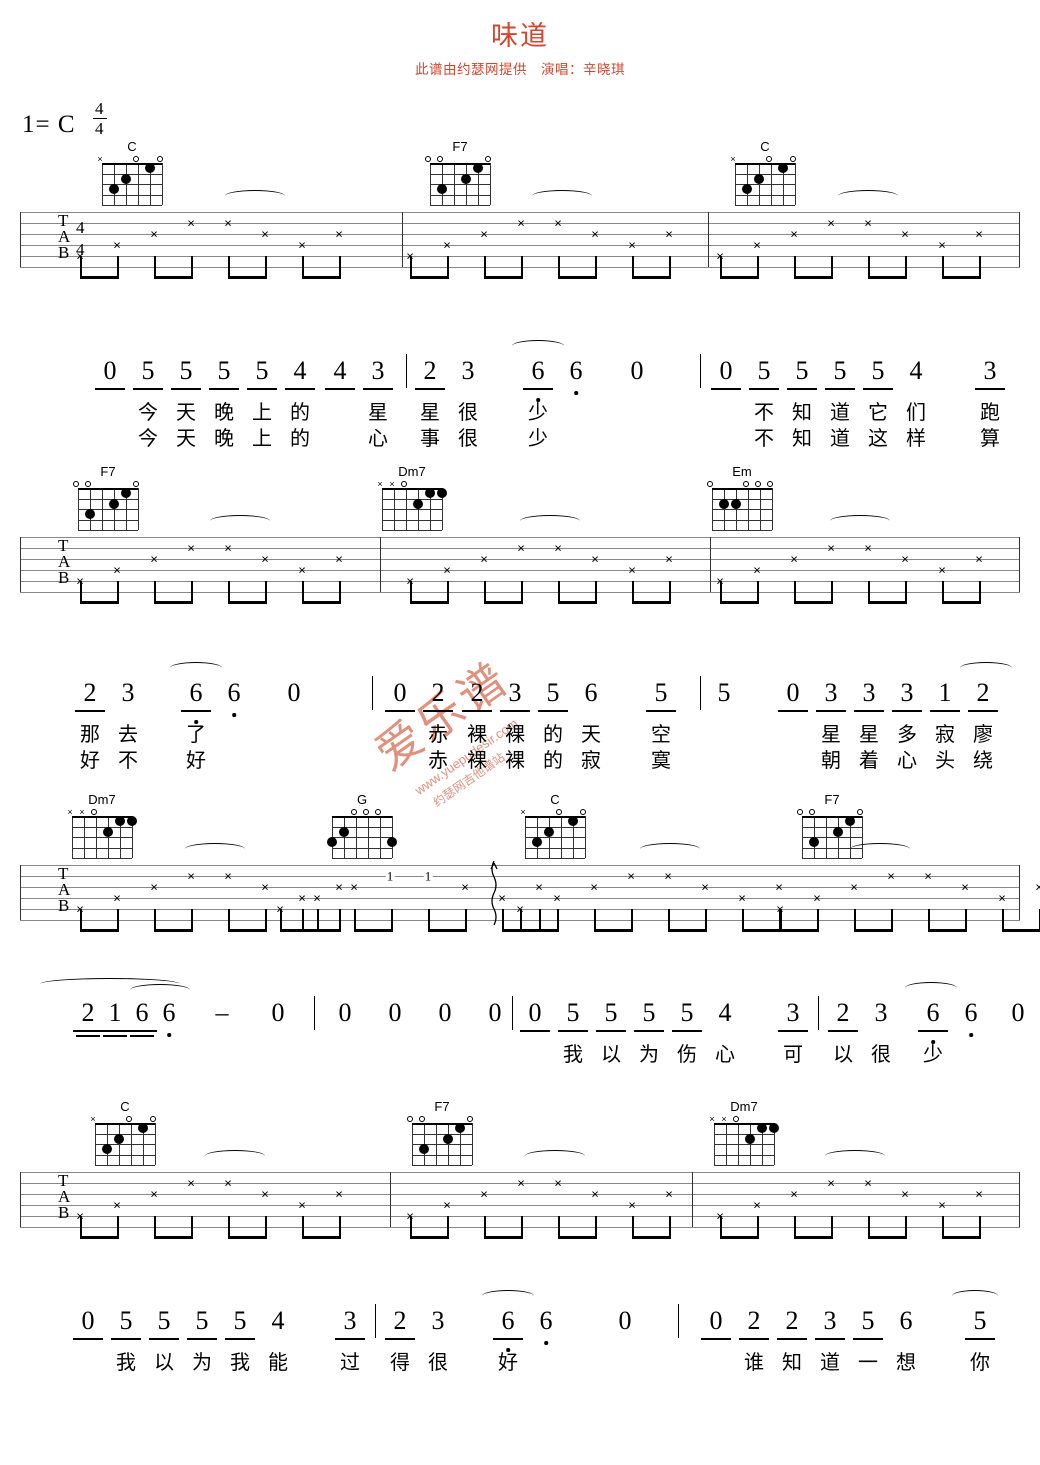 The height and width of the screenshot is (1465, 1040). What do you see at coordinates (990, 438) in the screenshot?
I see `lyric-line-2: 算` at bounding box center [990, 438].